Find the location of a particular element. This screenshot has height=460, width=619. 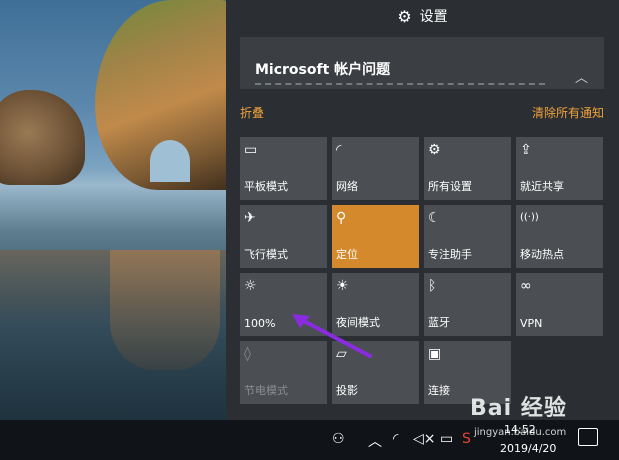

tile-label: 网络 is located at coordinates (347, 186).